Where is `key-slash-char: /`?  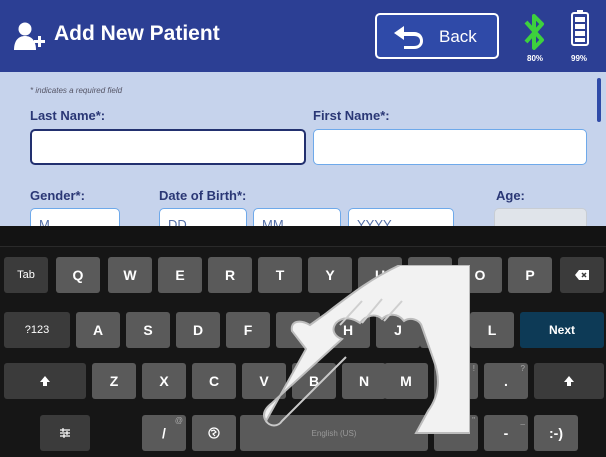 key-slash-char: / is located at coordinates (164, 433).